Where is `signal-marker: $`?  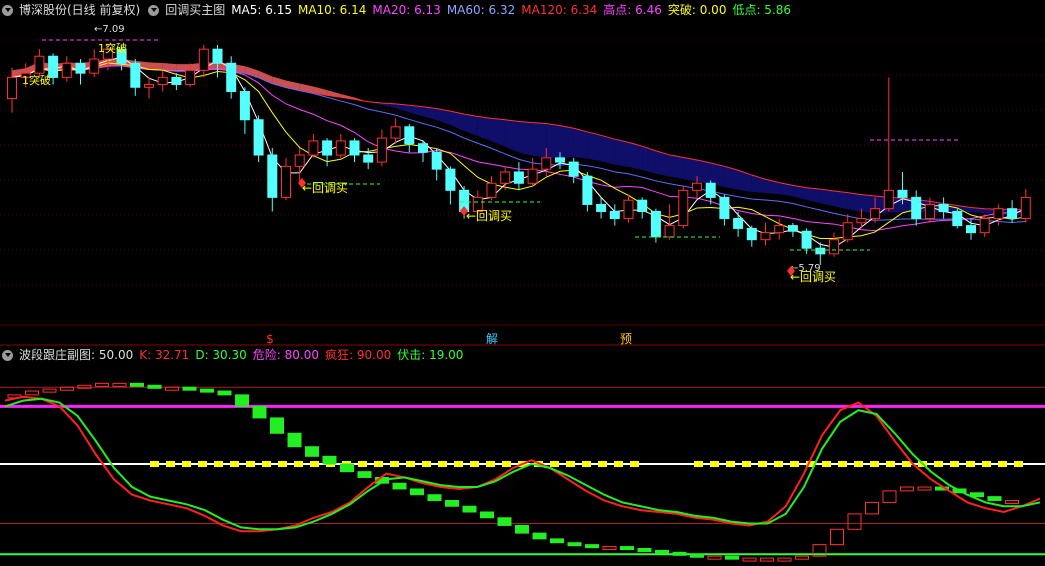
signal-marker: $ is located at coordinates (270, 339).